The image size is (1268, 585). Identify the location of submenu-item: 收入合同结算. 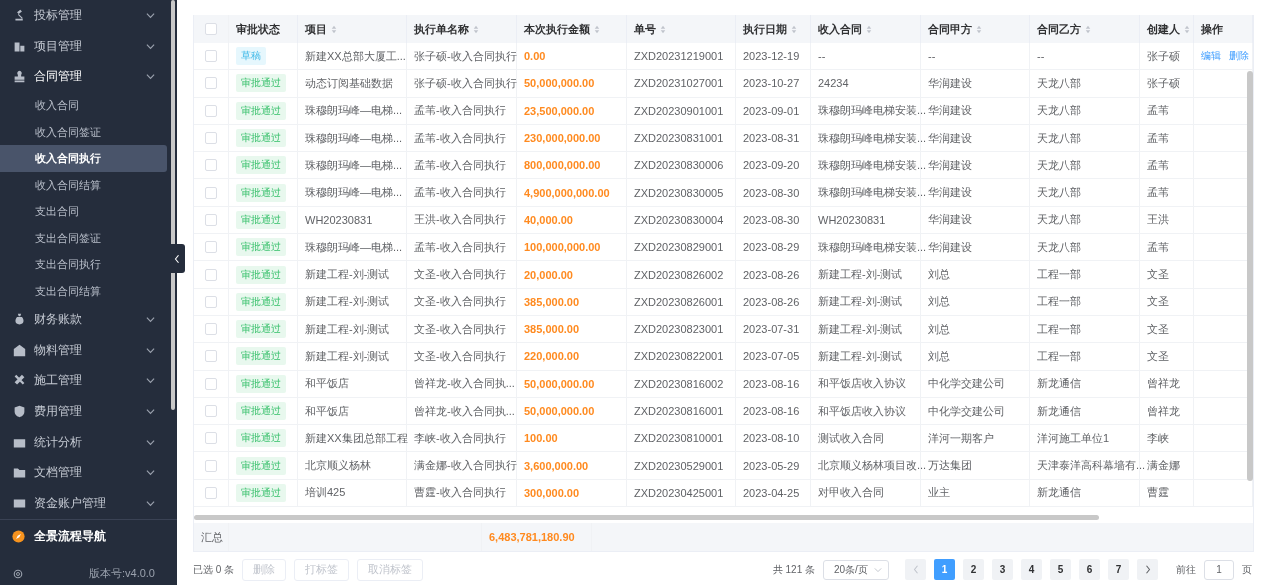
(83, 185).